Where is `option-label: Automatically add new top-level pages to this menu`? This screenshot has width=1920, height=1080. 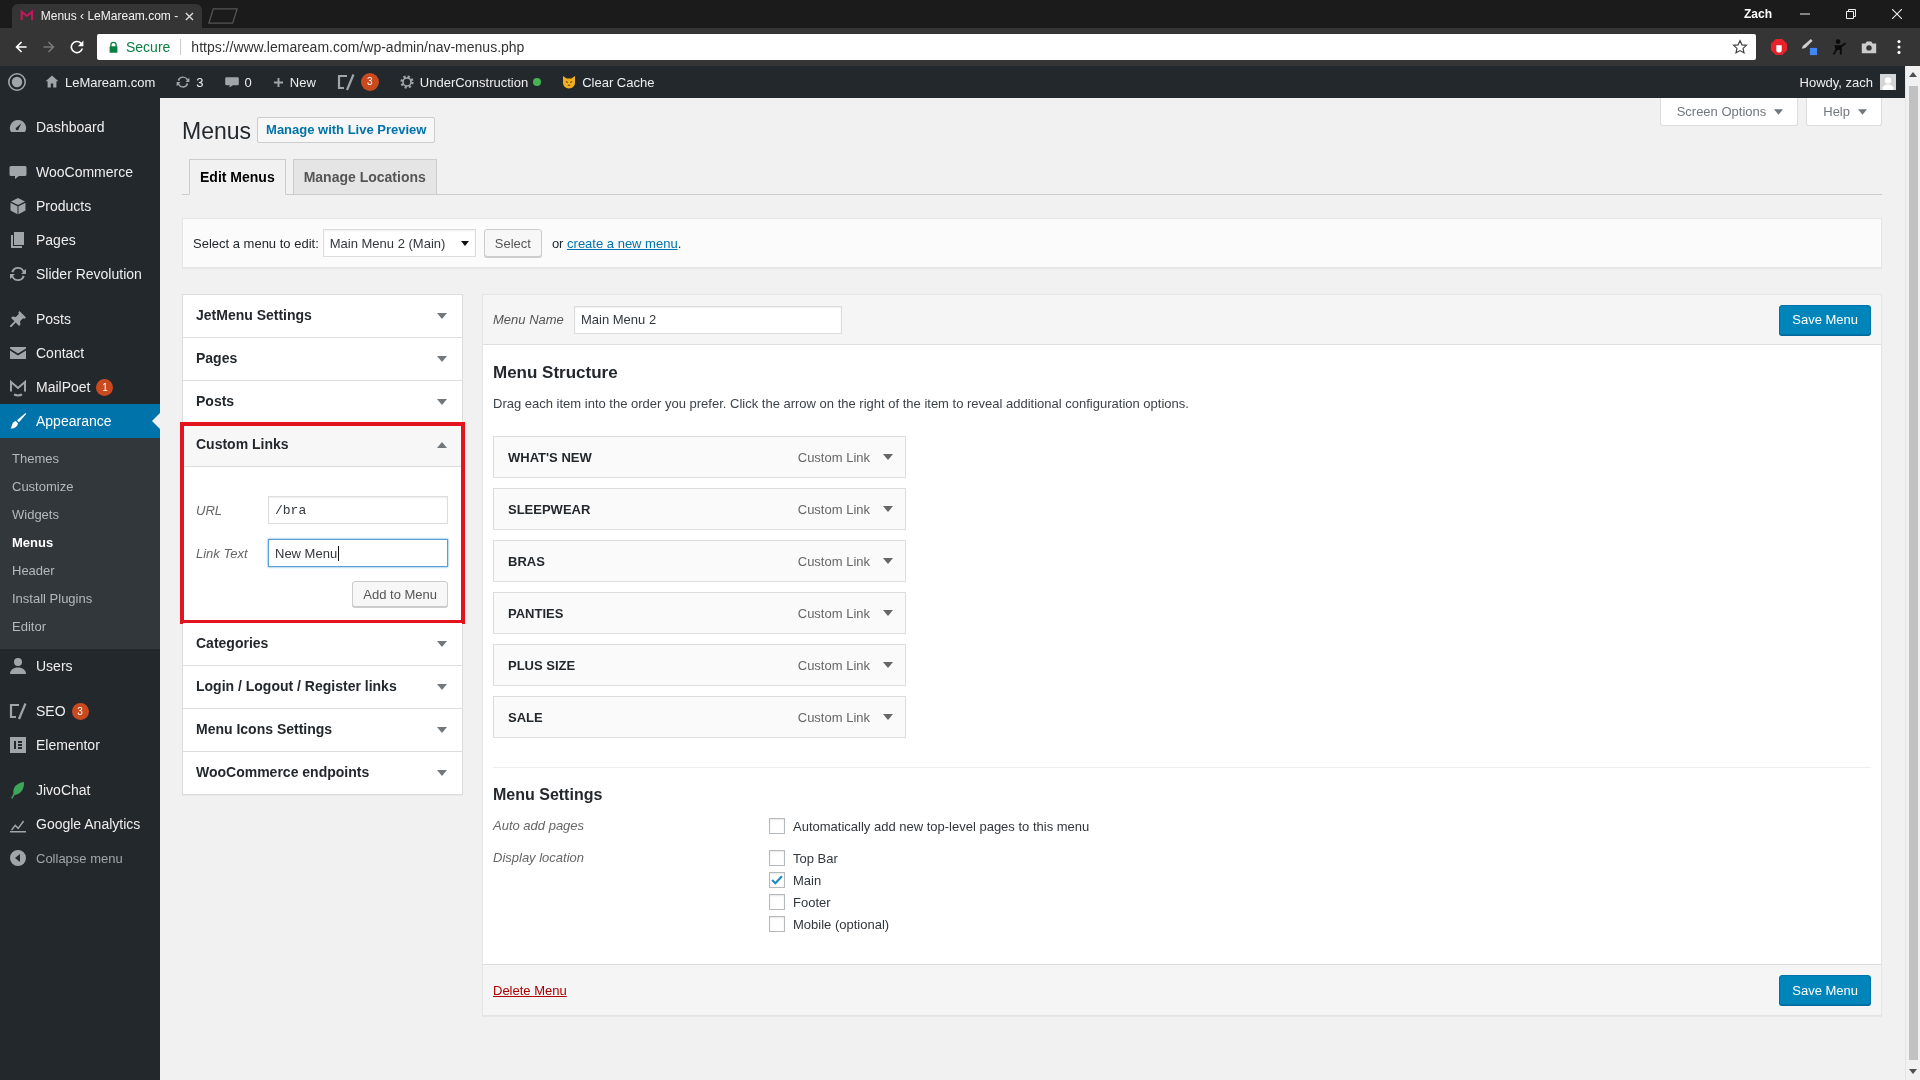 option-label: Automatically add new top-level pages to this menu is located at coordinates (941, 826).